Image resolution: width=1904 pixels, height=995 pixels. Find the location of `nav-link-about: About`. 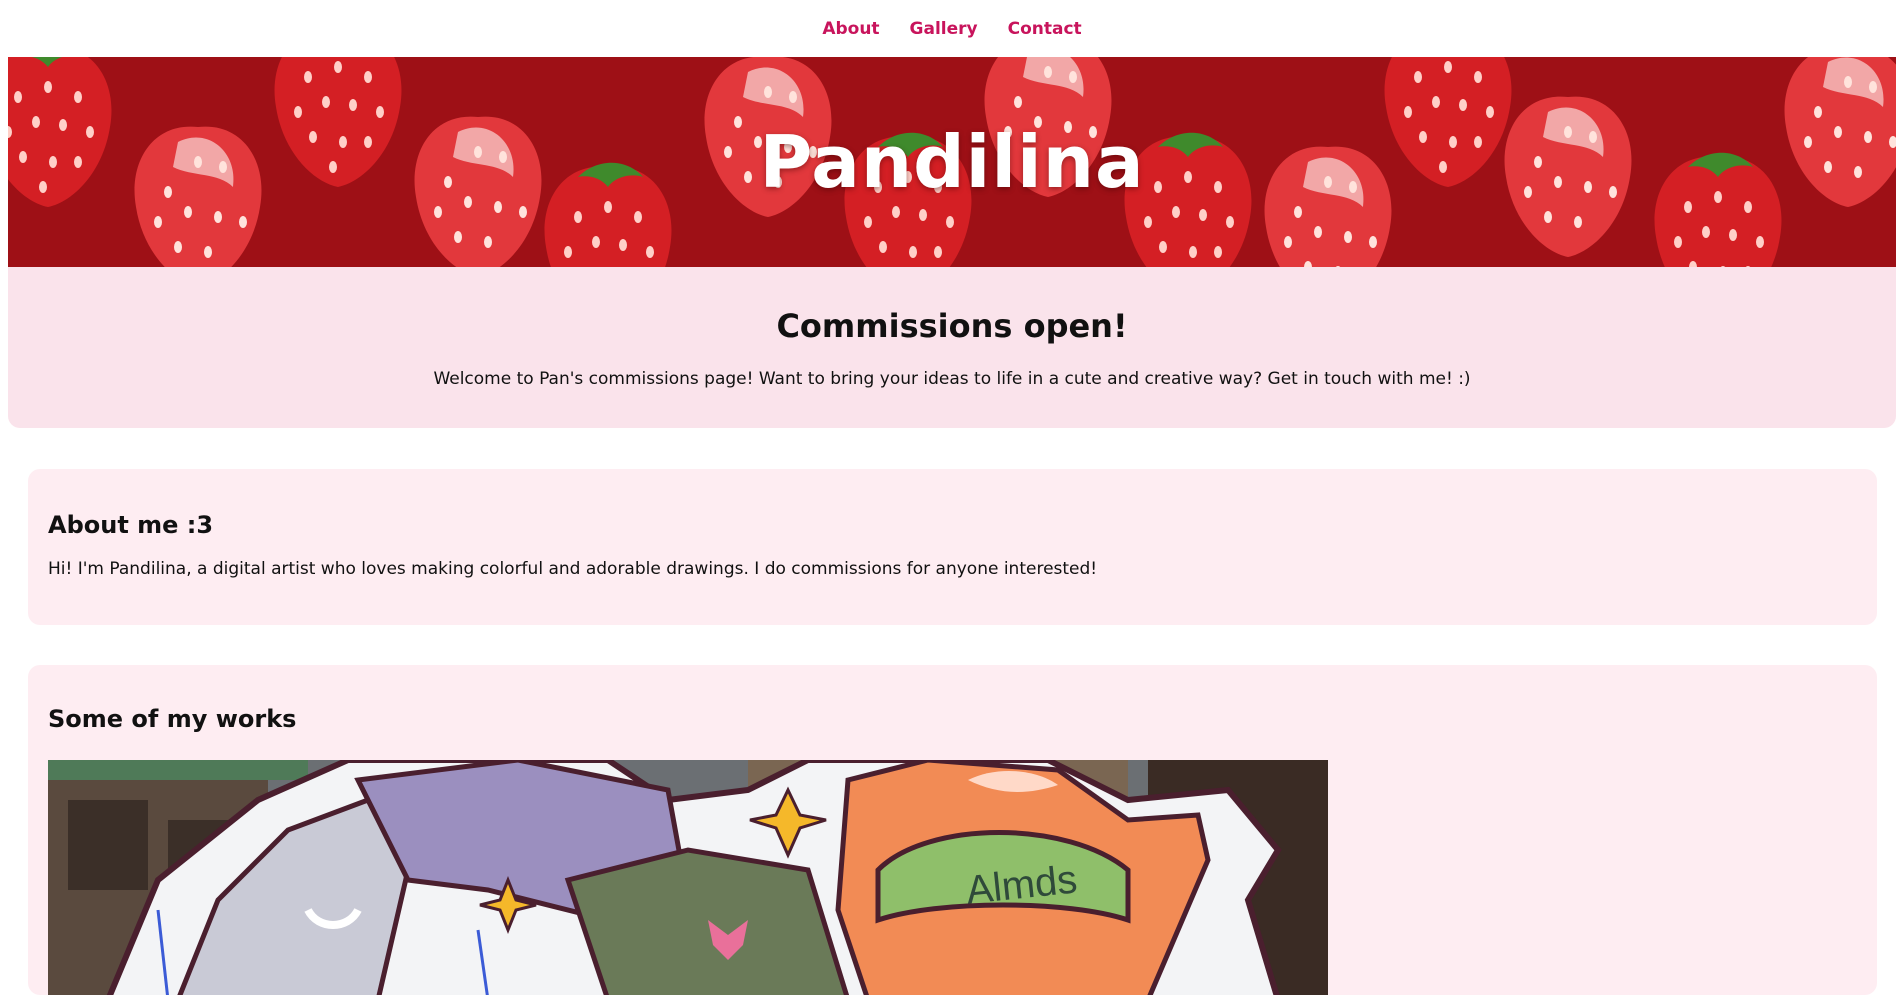

nav-link-about: About is located at coordinates (850, 29).